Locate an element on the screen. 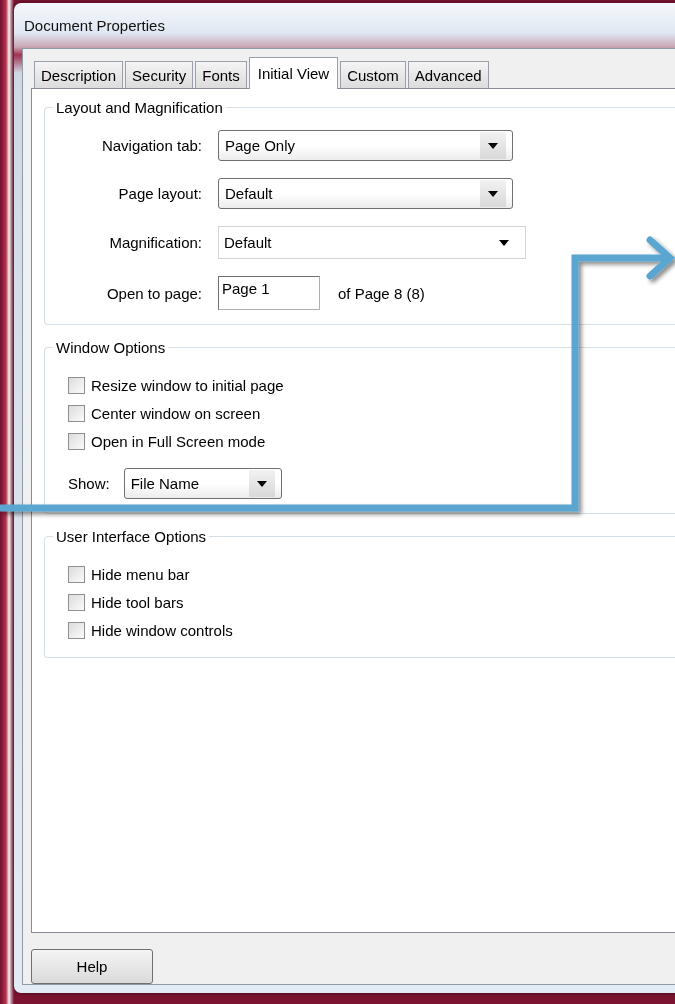  dropdown: File Name is located at coordinates (202, 483).